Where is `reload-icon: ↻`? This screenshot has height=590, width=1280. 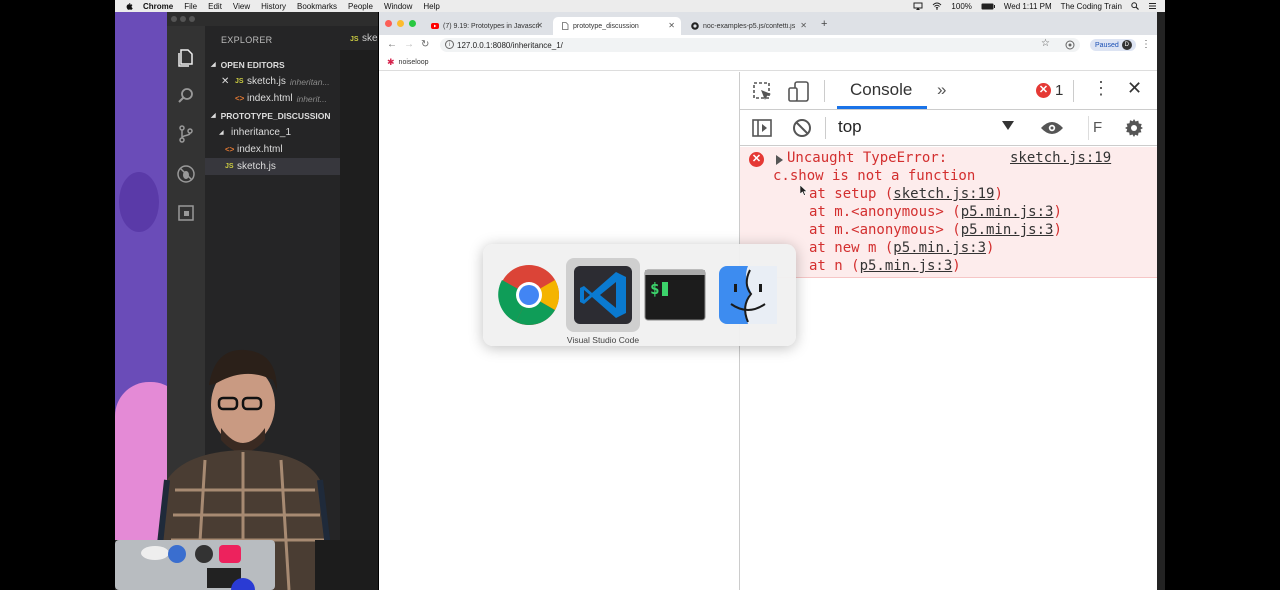 reload-icon: ↻ is located at coordinates (425, 44).